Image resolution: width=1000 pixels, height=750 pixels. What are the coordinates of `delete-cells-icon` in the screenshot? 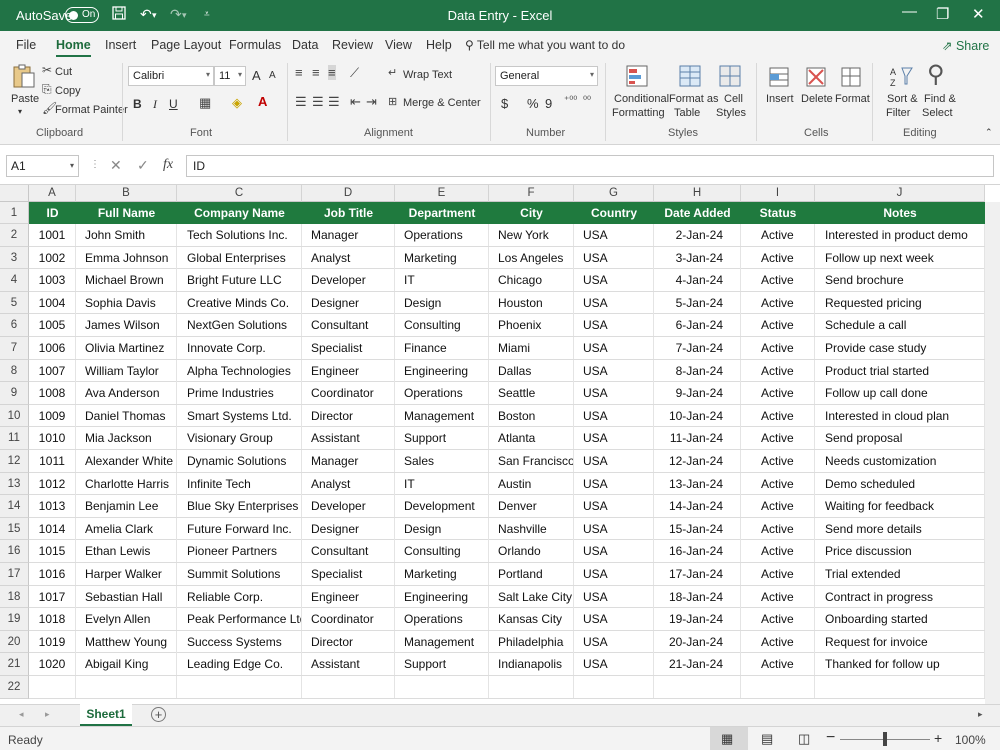 It's located at (816, 77).